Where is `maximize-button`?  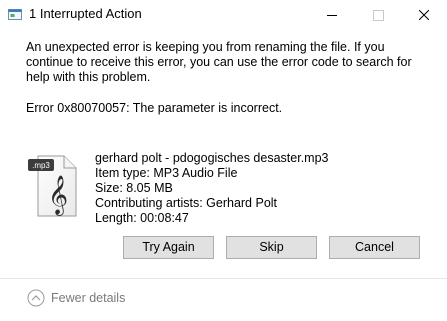 maximize-button is located at coordinates (378, 15).